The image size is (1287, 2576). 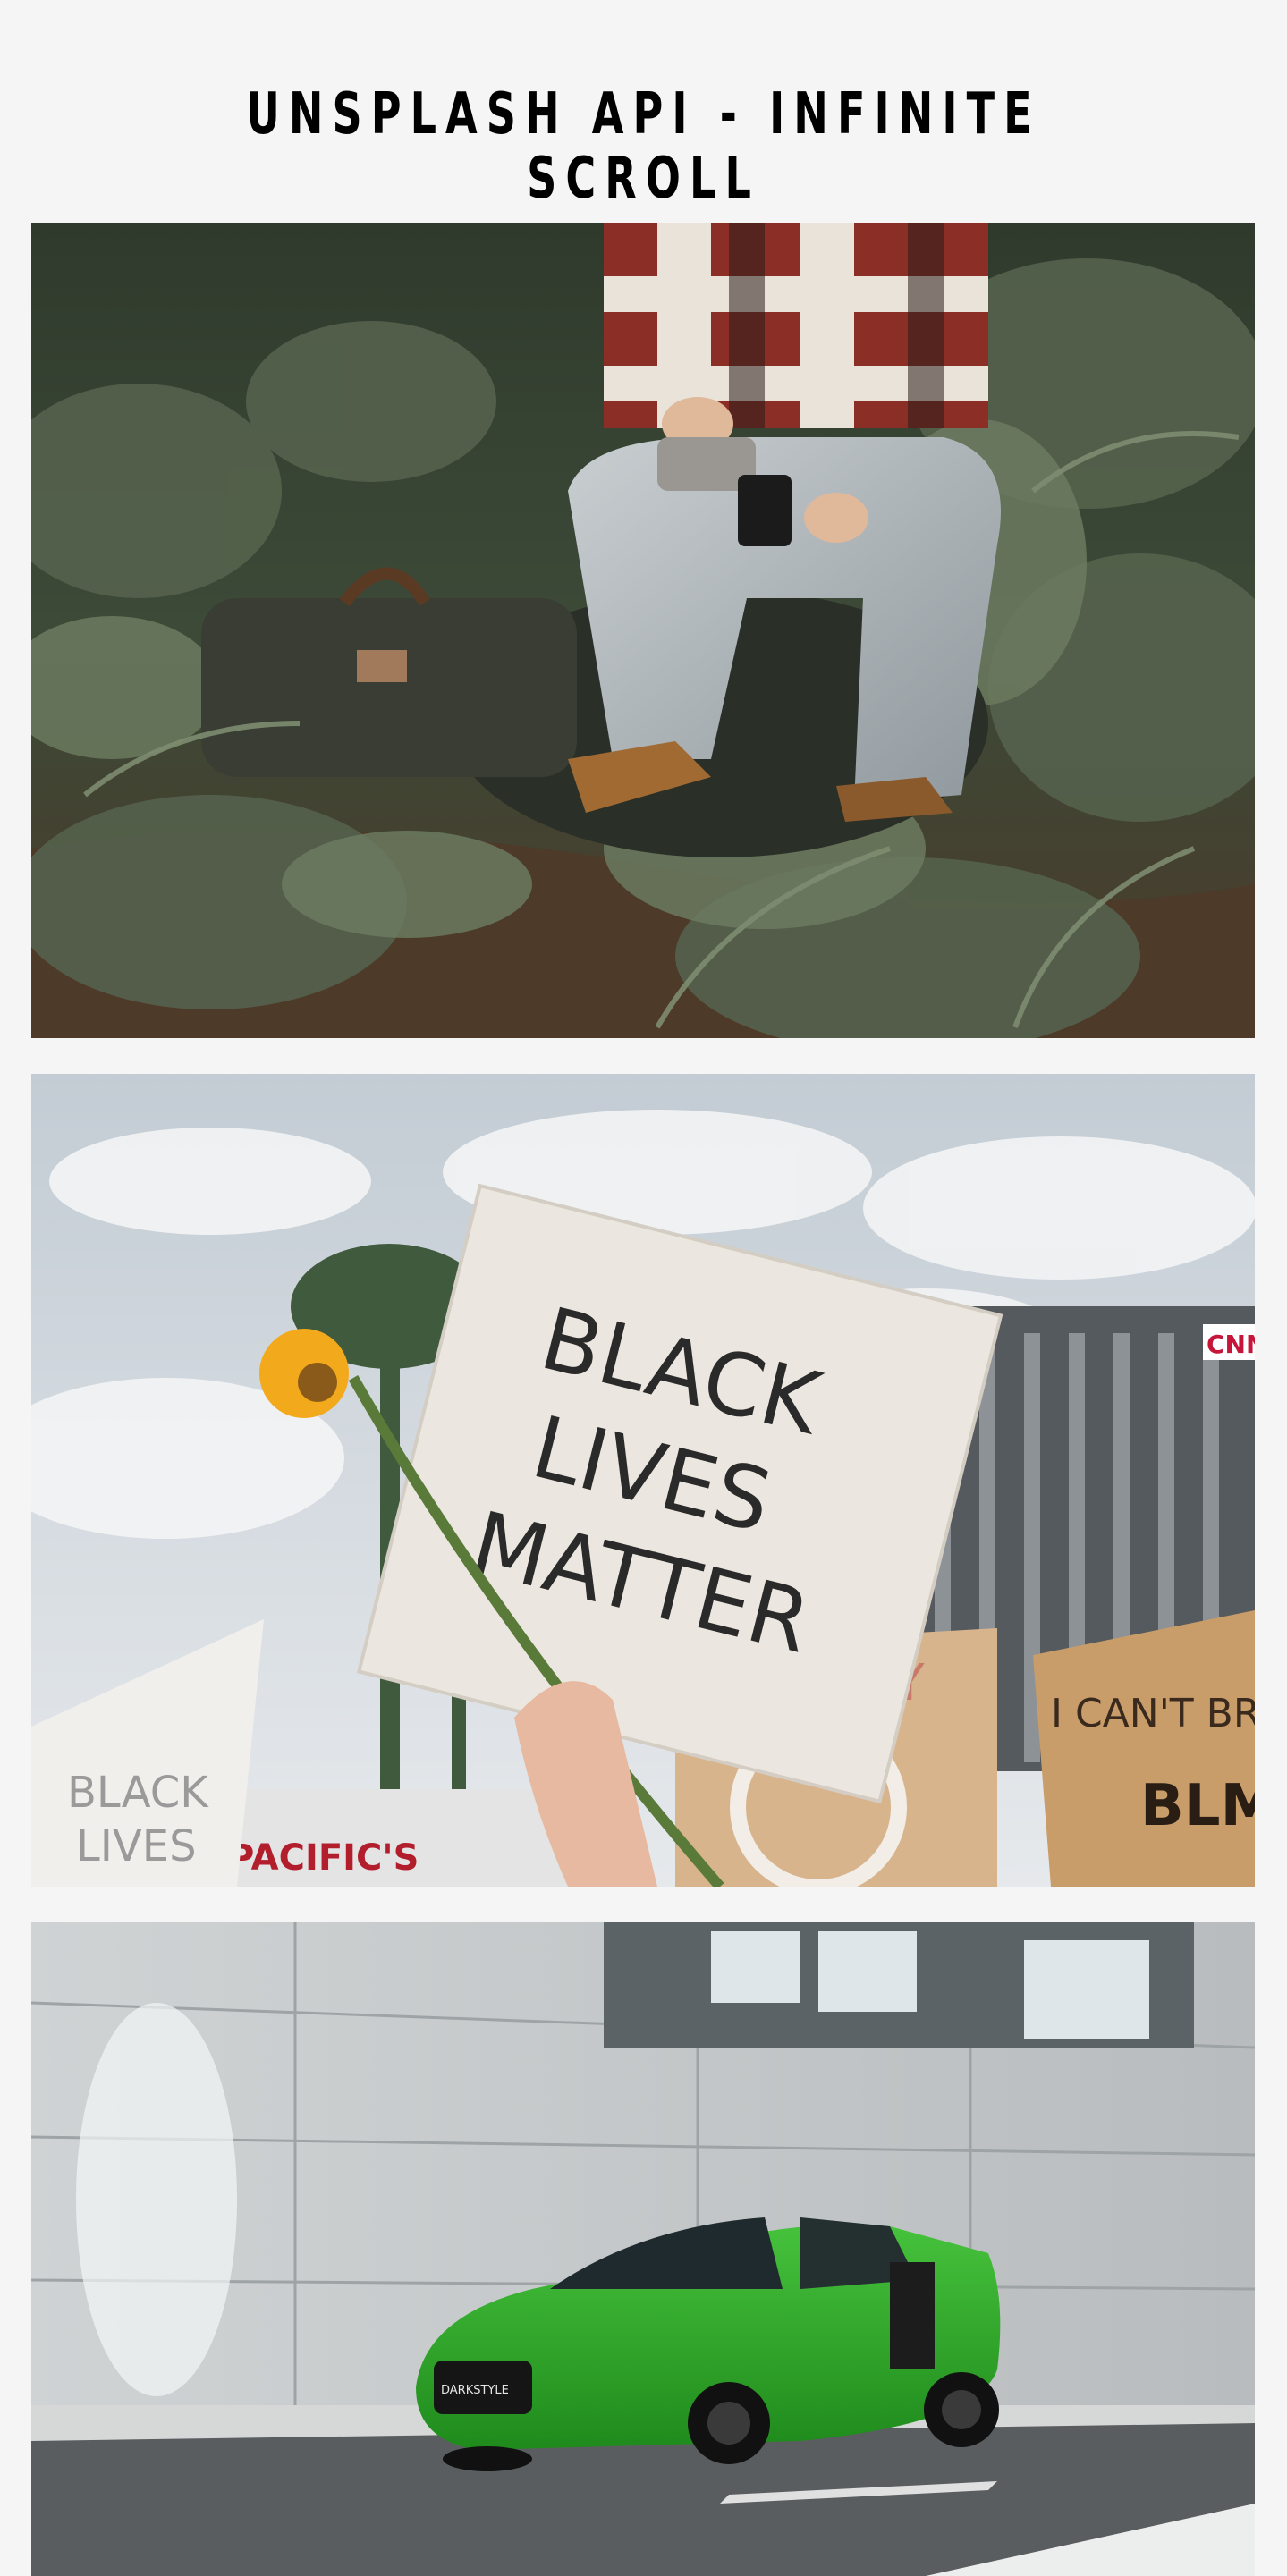 I want to click on sign-left-black: BLACK, so click(x=138, y=1793).